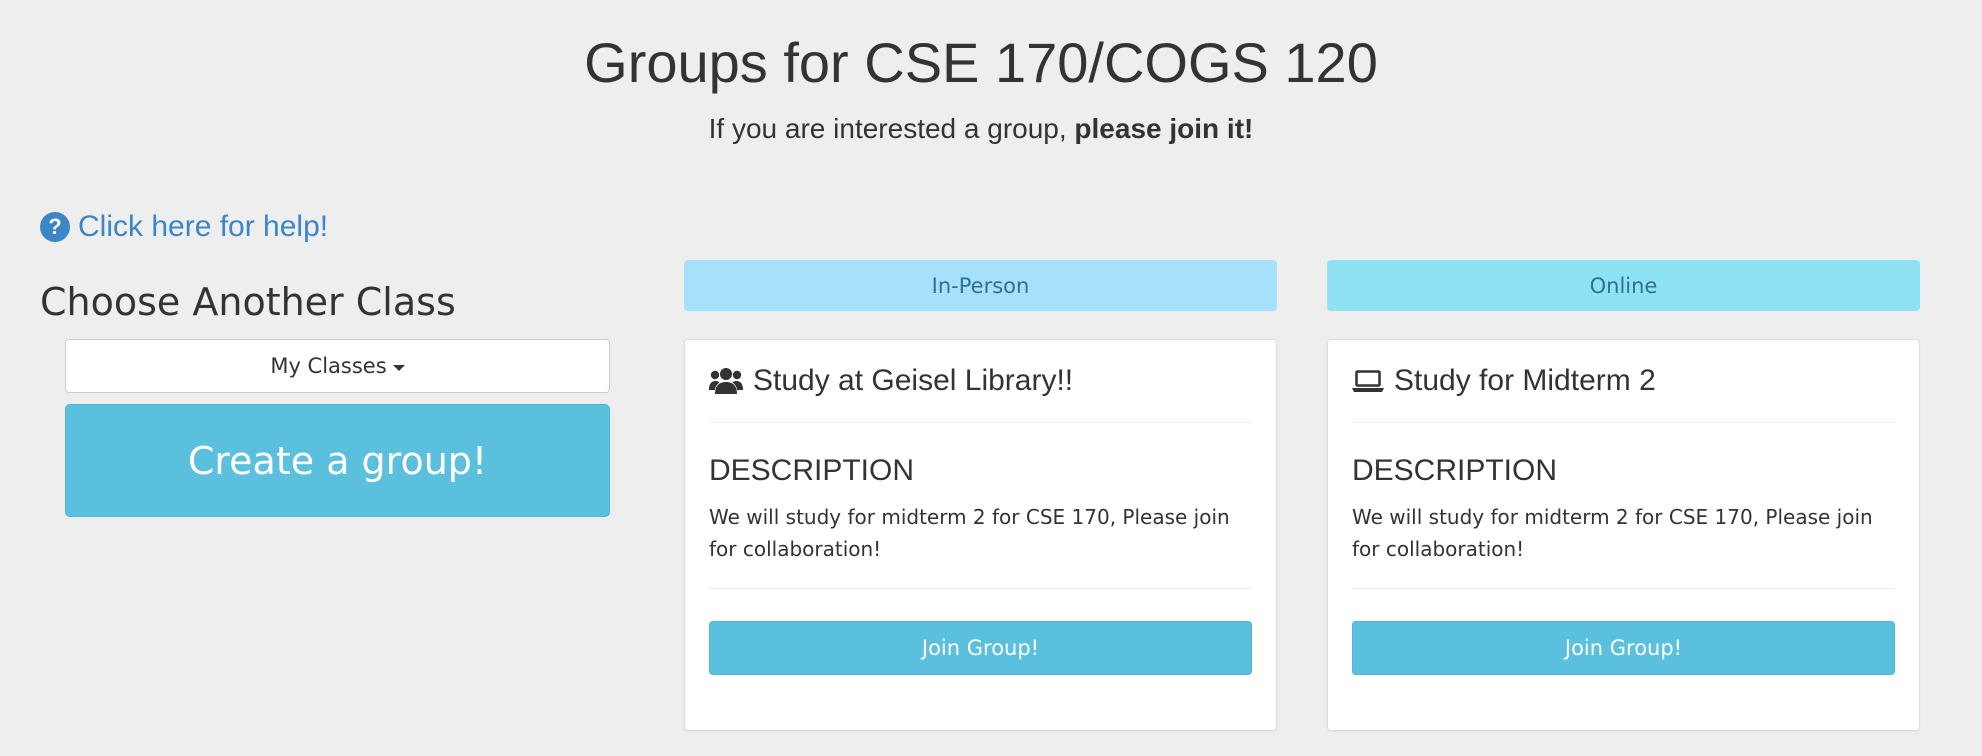  What do you see at coordinates (248, 302) in the screenshot?
I see `choose-class-heading: Choose Another Class` at bounding box center [248, 302].